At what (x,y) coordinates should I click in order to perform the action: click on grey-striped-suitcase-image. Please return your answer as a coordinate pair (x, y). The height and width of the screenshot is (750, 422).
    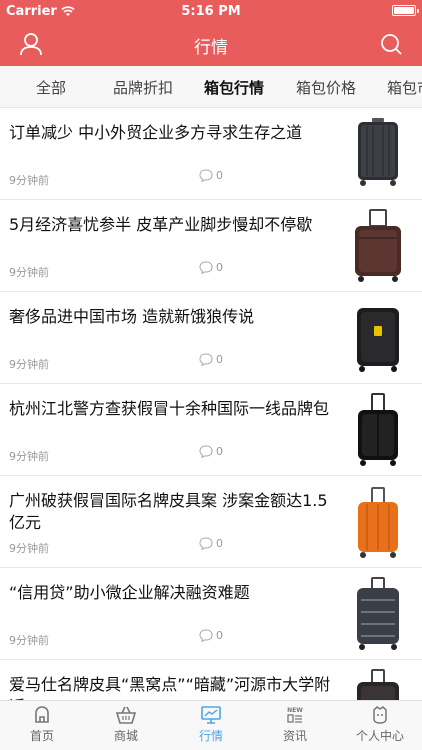
    Looking at the image, I should click on (378, 613).